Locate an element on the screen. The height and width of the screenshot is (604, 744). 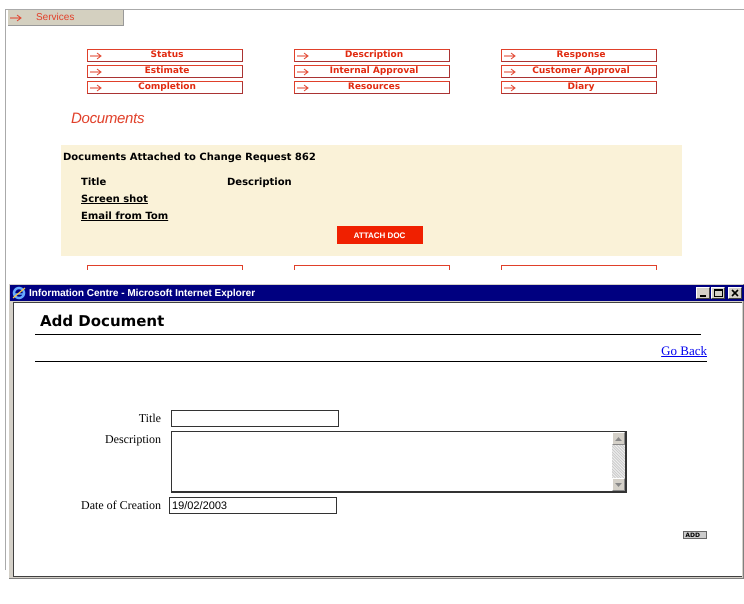
scroll-up-button is located at coordinates (618, 438).